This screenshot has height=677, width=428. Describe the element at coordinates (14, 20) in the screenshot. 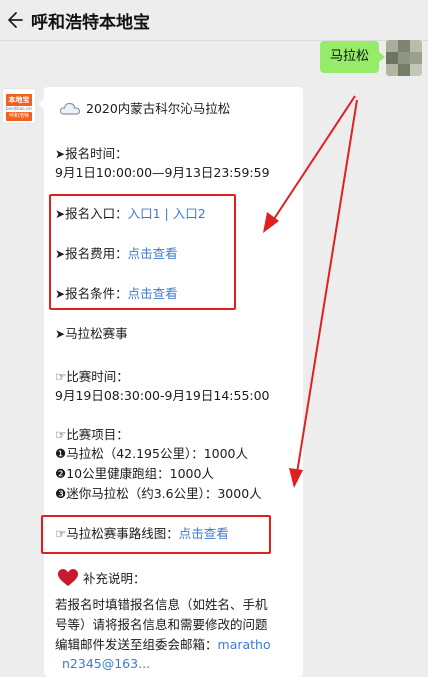

I see `back-arrow-icon` at that location.